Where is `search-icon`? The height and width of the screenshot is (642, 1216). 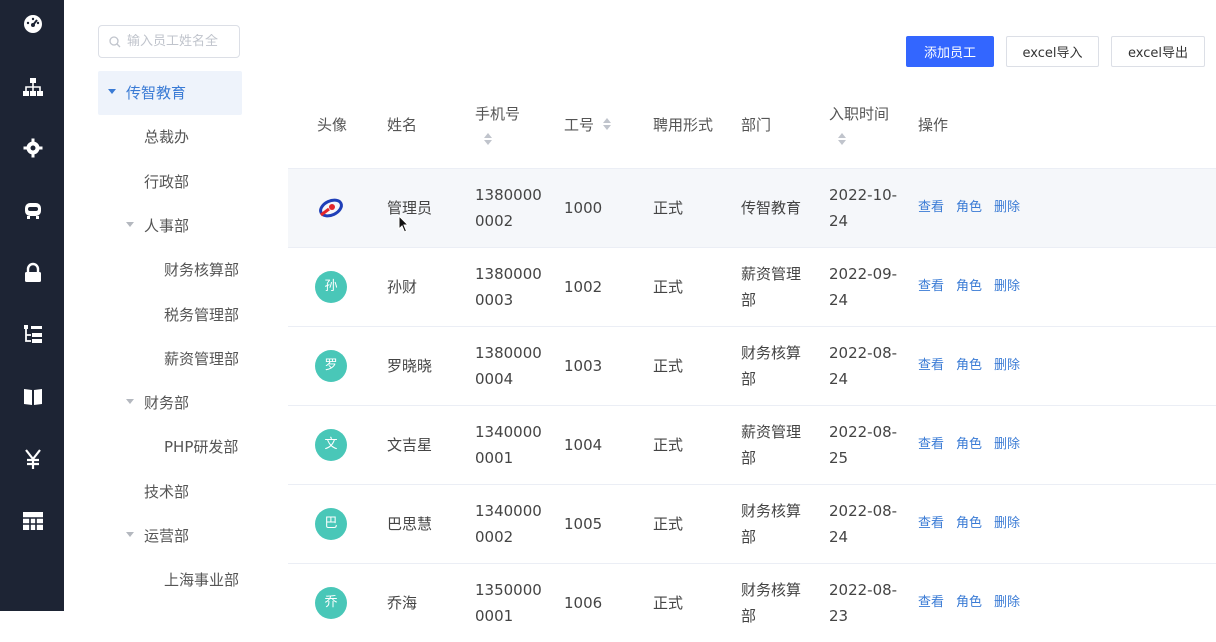 search-icon is located at coordinates (115, 41).